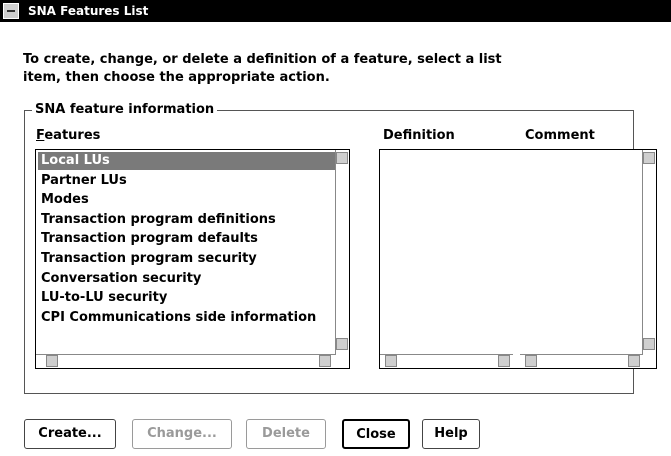 The height and width of the screenshot is (456, 671). Describe the element at coordinates (335, 11) in the screenshot. I see `title-bar: SNA Features List` at that location.